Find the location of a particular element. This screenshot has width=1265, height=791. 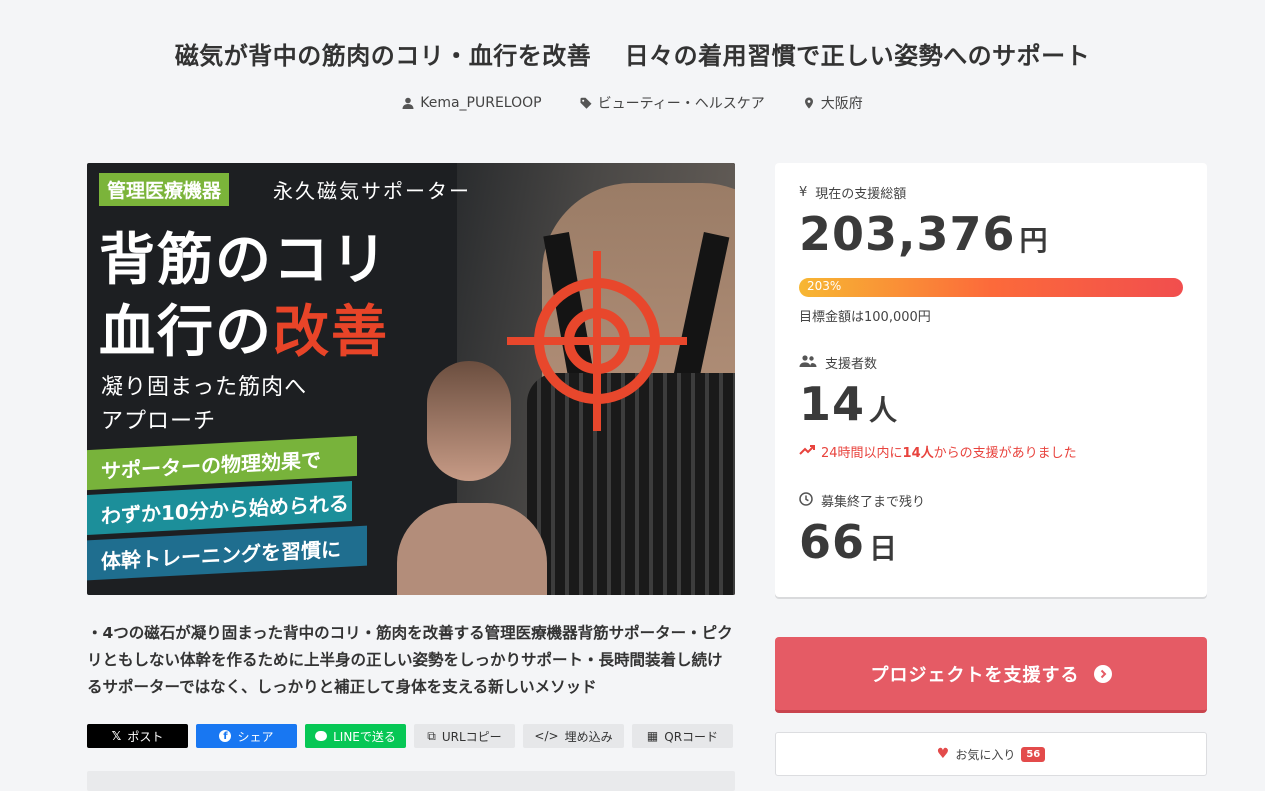

hero-sub-2: アプローチ is located at coordinates (159, 421).